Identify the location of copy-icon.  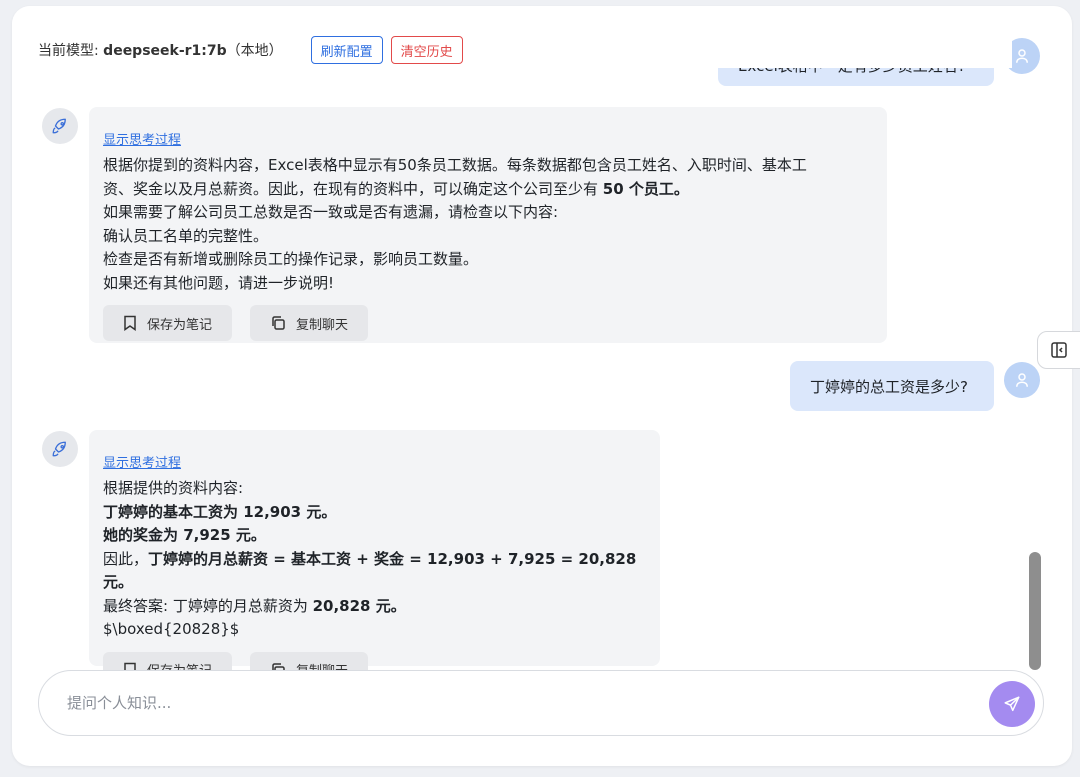
(278, 323).